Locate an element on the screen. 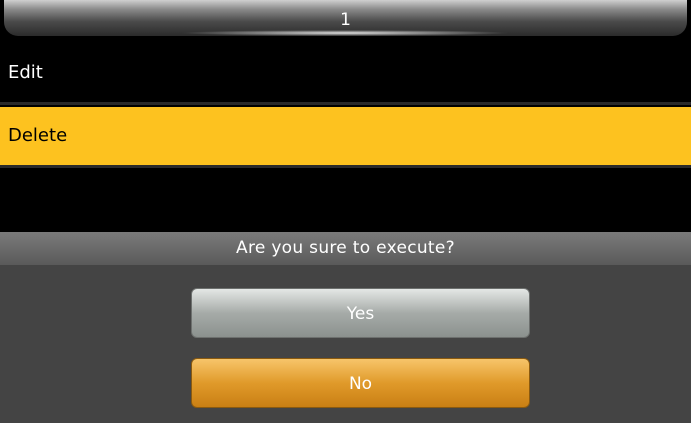 The width and height of the screenshot is (691, 423). title-bar: 1 is located at coordinates (345, 20).